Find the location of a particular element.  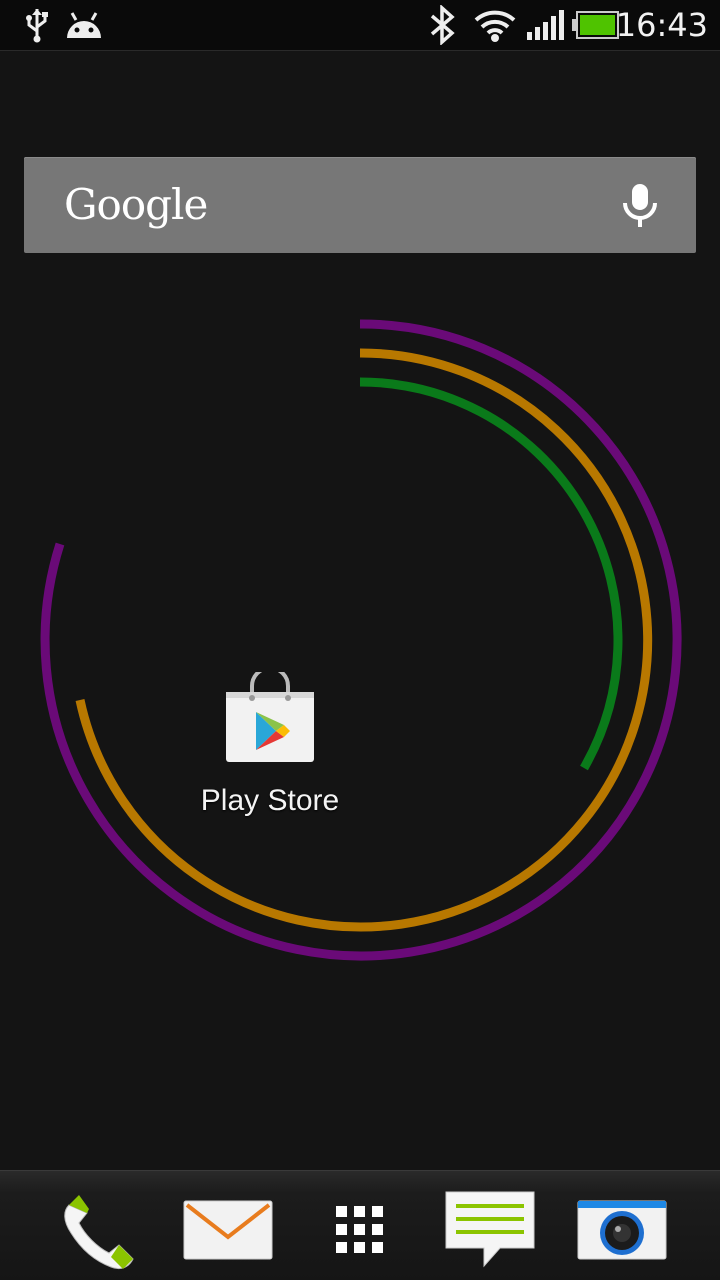

play-store-icon is located at coordinates (270, 715).